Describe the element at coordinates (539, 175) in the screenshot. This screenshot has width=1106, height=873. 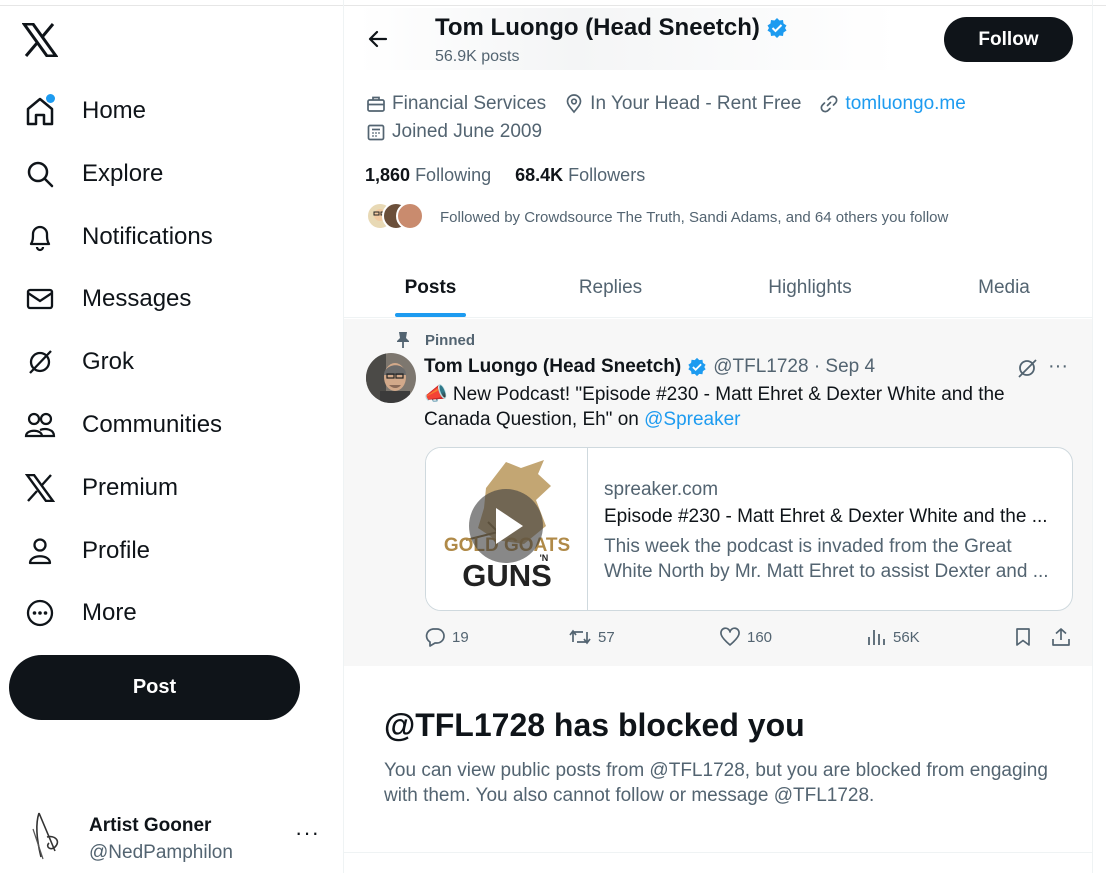
I see `followers-count: 68.4K` at that location.